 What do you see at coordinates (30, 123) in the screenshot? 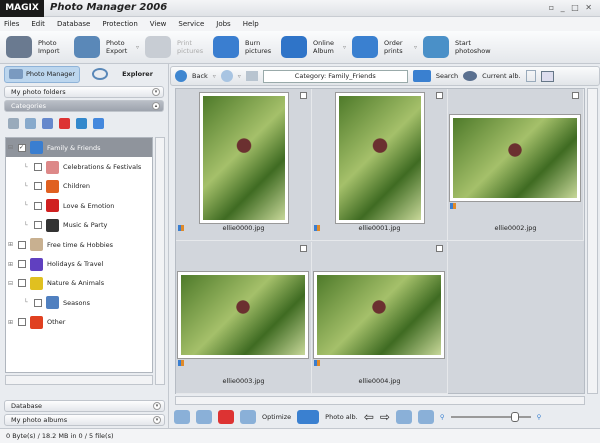
I see `copy-category-icon` at bounding box center [30, 123].